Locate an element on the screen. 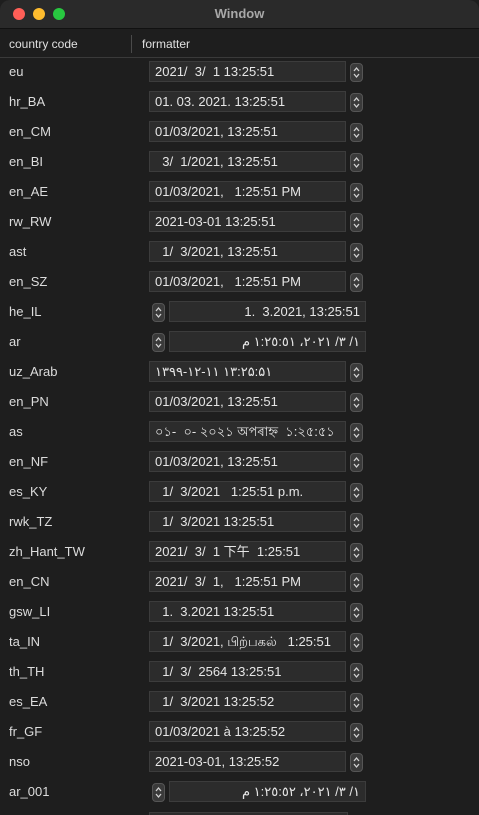 The width and height of the screenshot is (479, 815). table-row: en_NF 01/03/2021, 13:25:51 is located at coordinates (239, 462).